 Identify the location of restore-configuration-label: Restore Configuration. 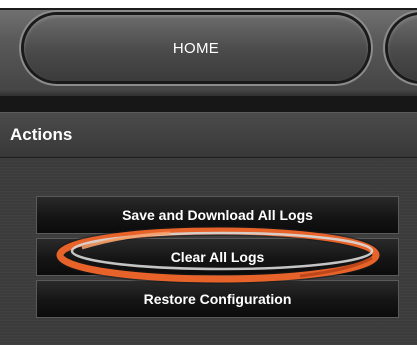
(217, 299).